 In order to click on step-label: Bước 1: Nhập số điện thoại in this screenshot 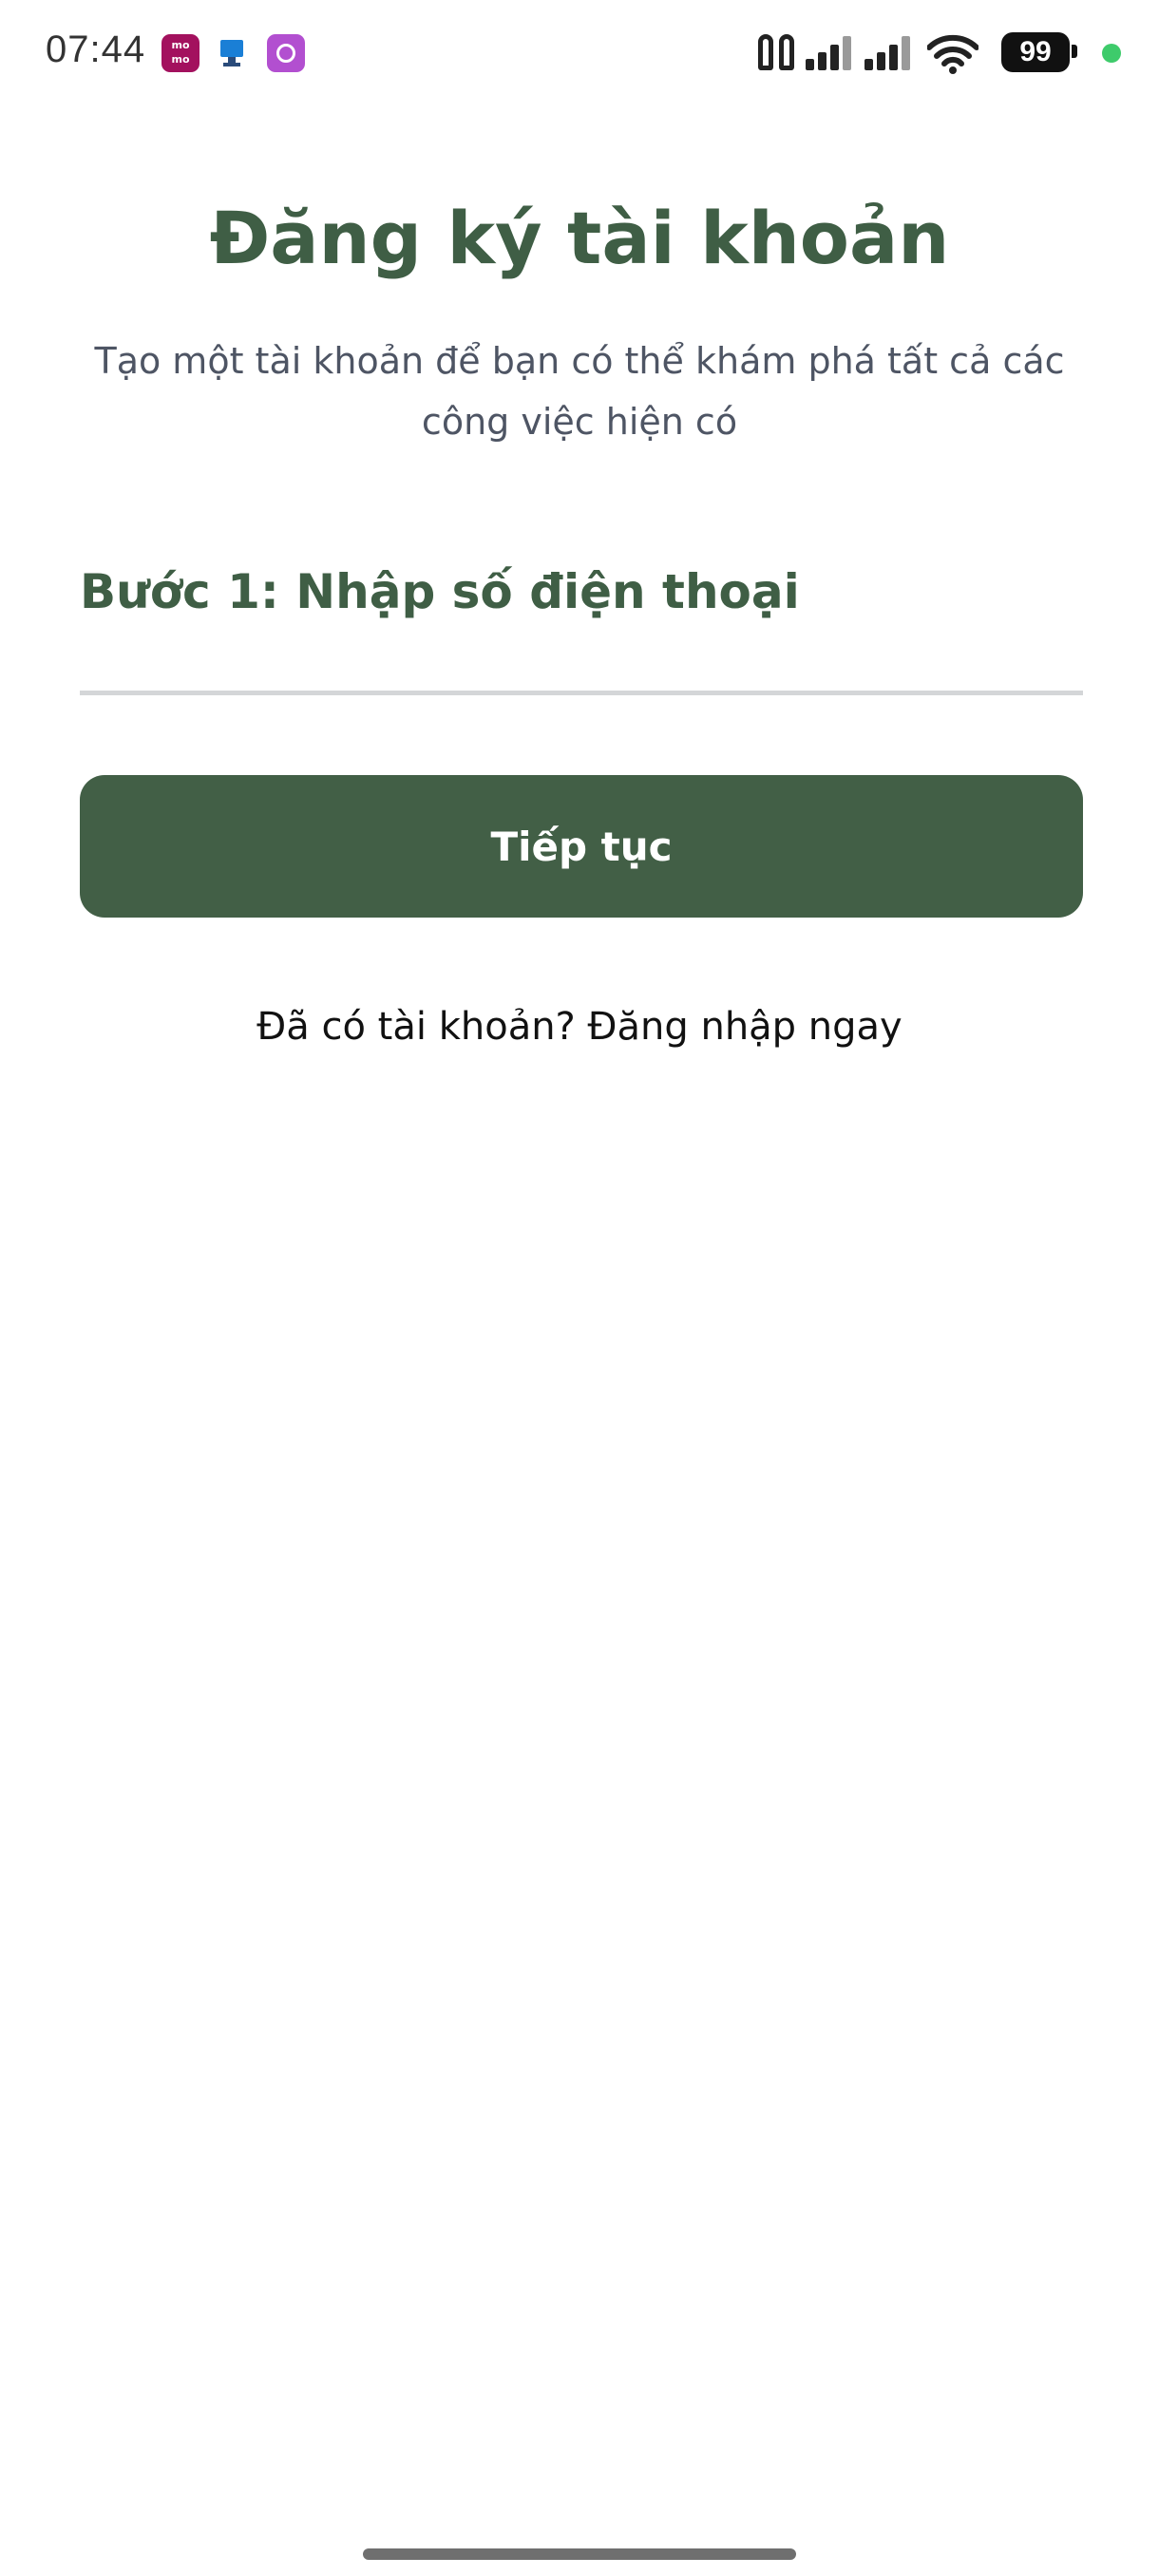, I will do `click(440, 591)`.